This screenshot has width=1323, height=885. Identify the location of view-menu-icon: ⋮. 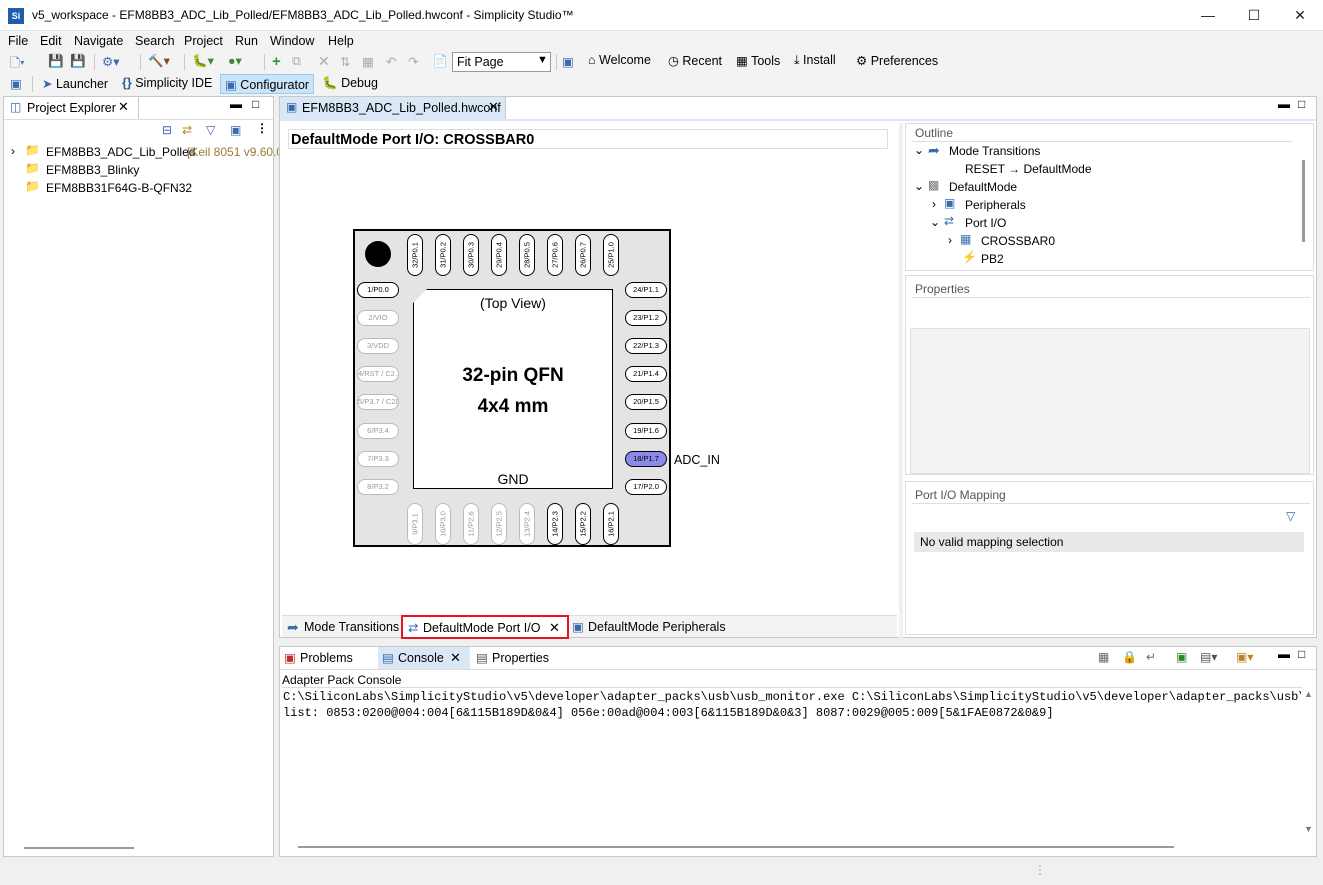
(262, 128).